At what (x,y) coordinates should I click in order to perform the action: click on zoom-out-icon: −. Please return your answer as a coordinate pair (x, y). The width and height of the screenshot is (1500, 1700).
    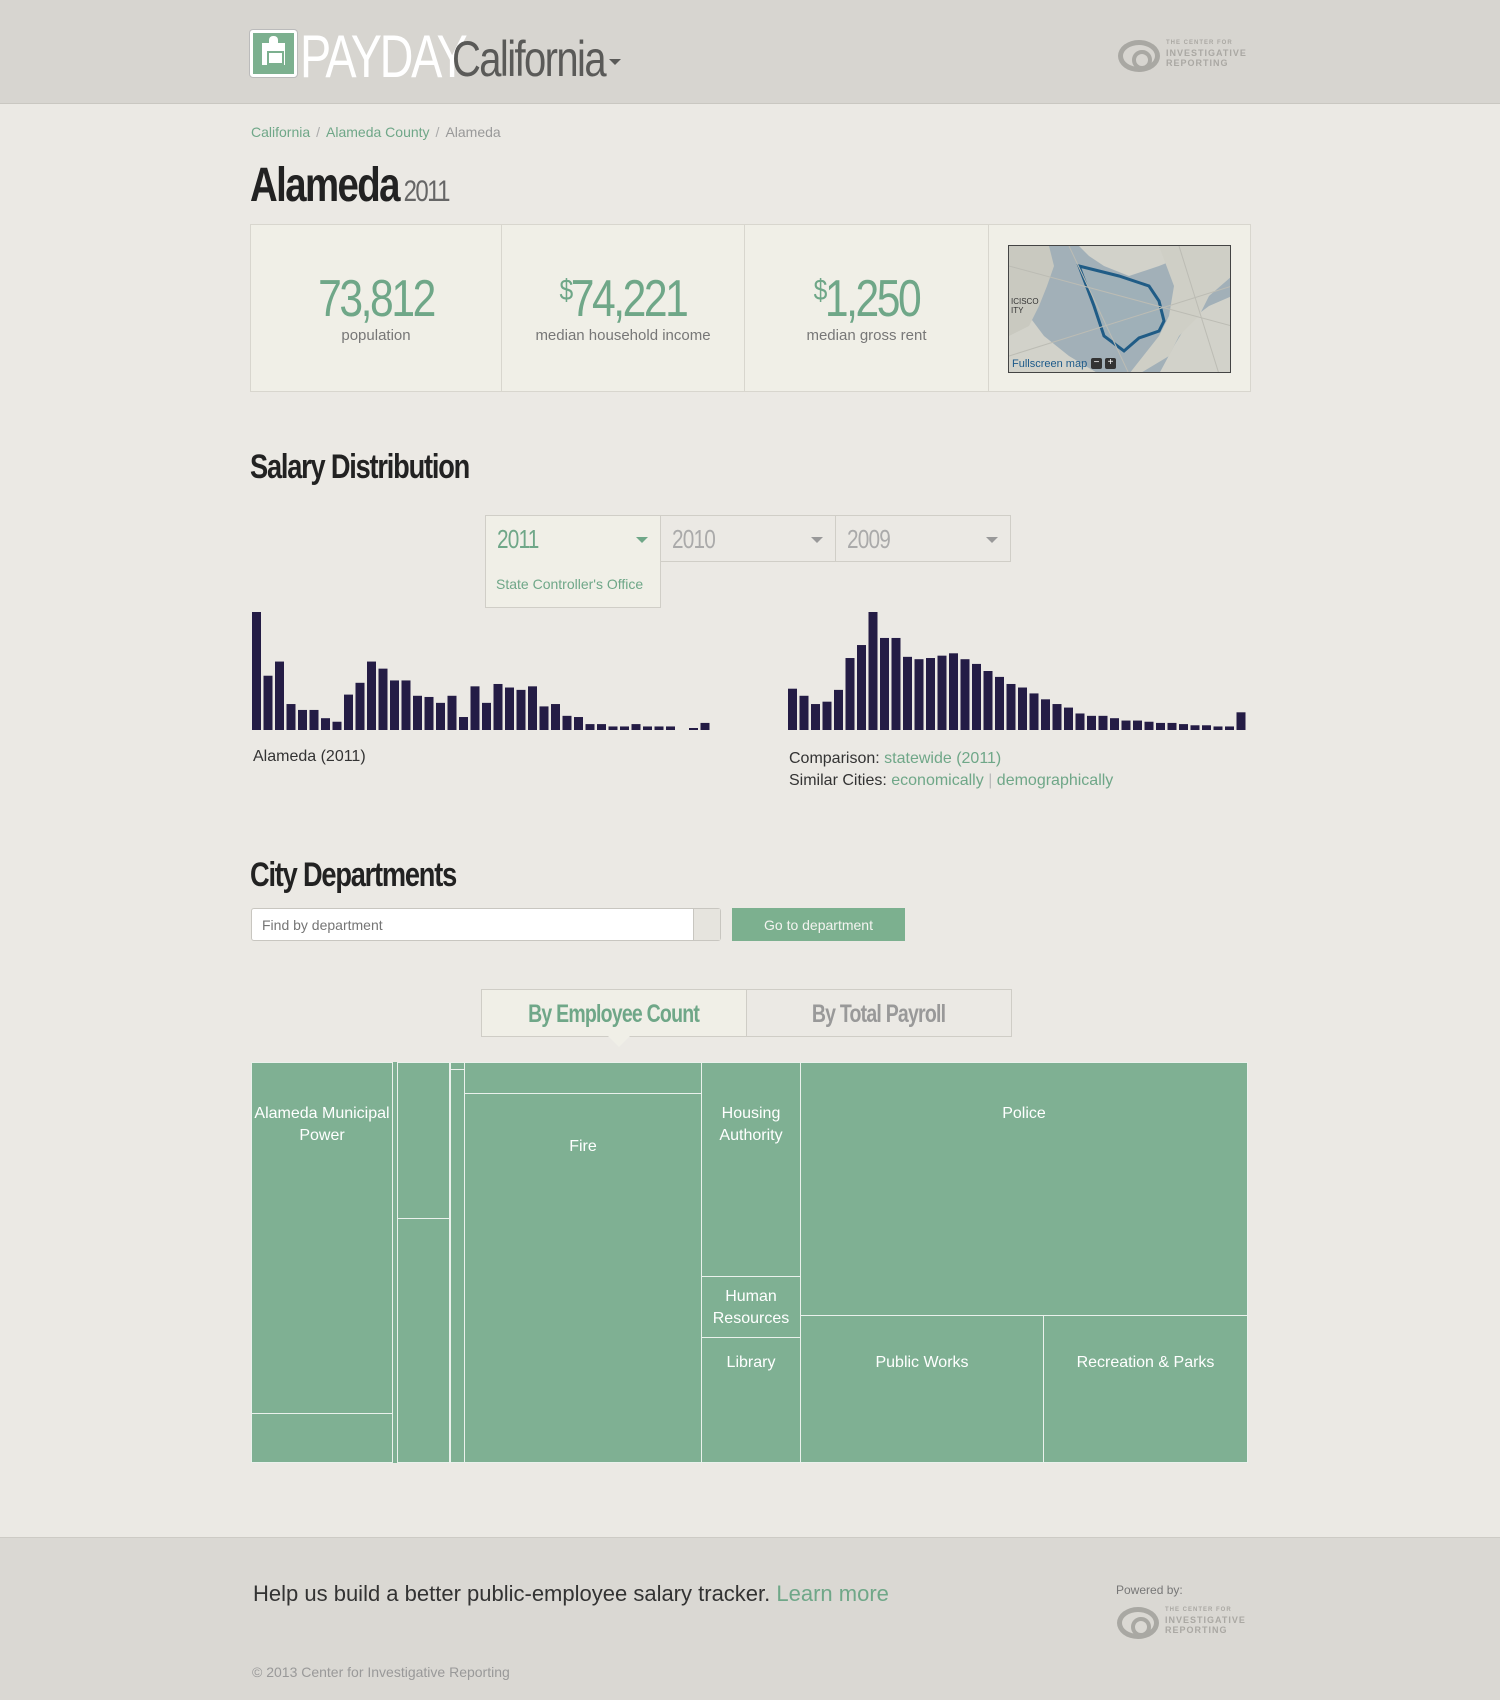
    Looking at the image, I should click on (1096, 363).